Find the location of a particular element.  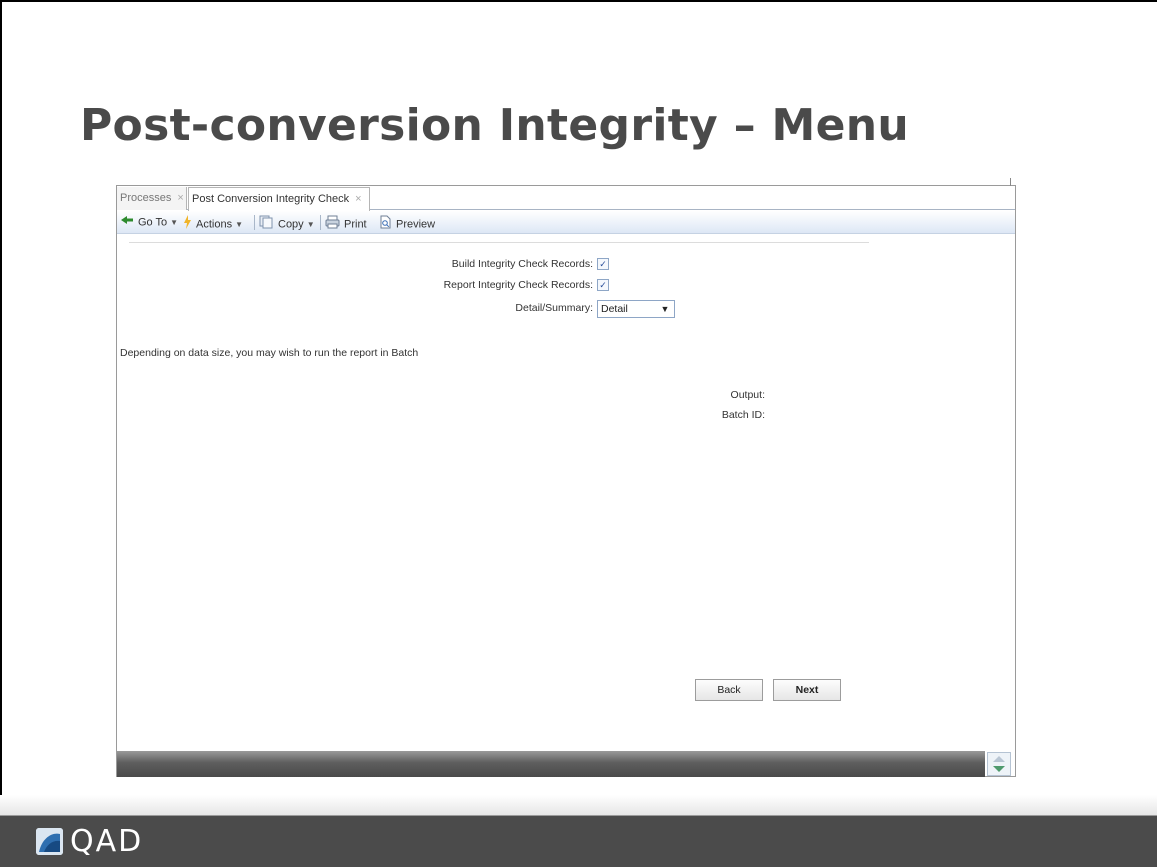

scroll-up-button is located at coordinates (999, 764).